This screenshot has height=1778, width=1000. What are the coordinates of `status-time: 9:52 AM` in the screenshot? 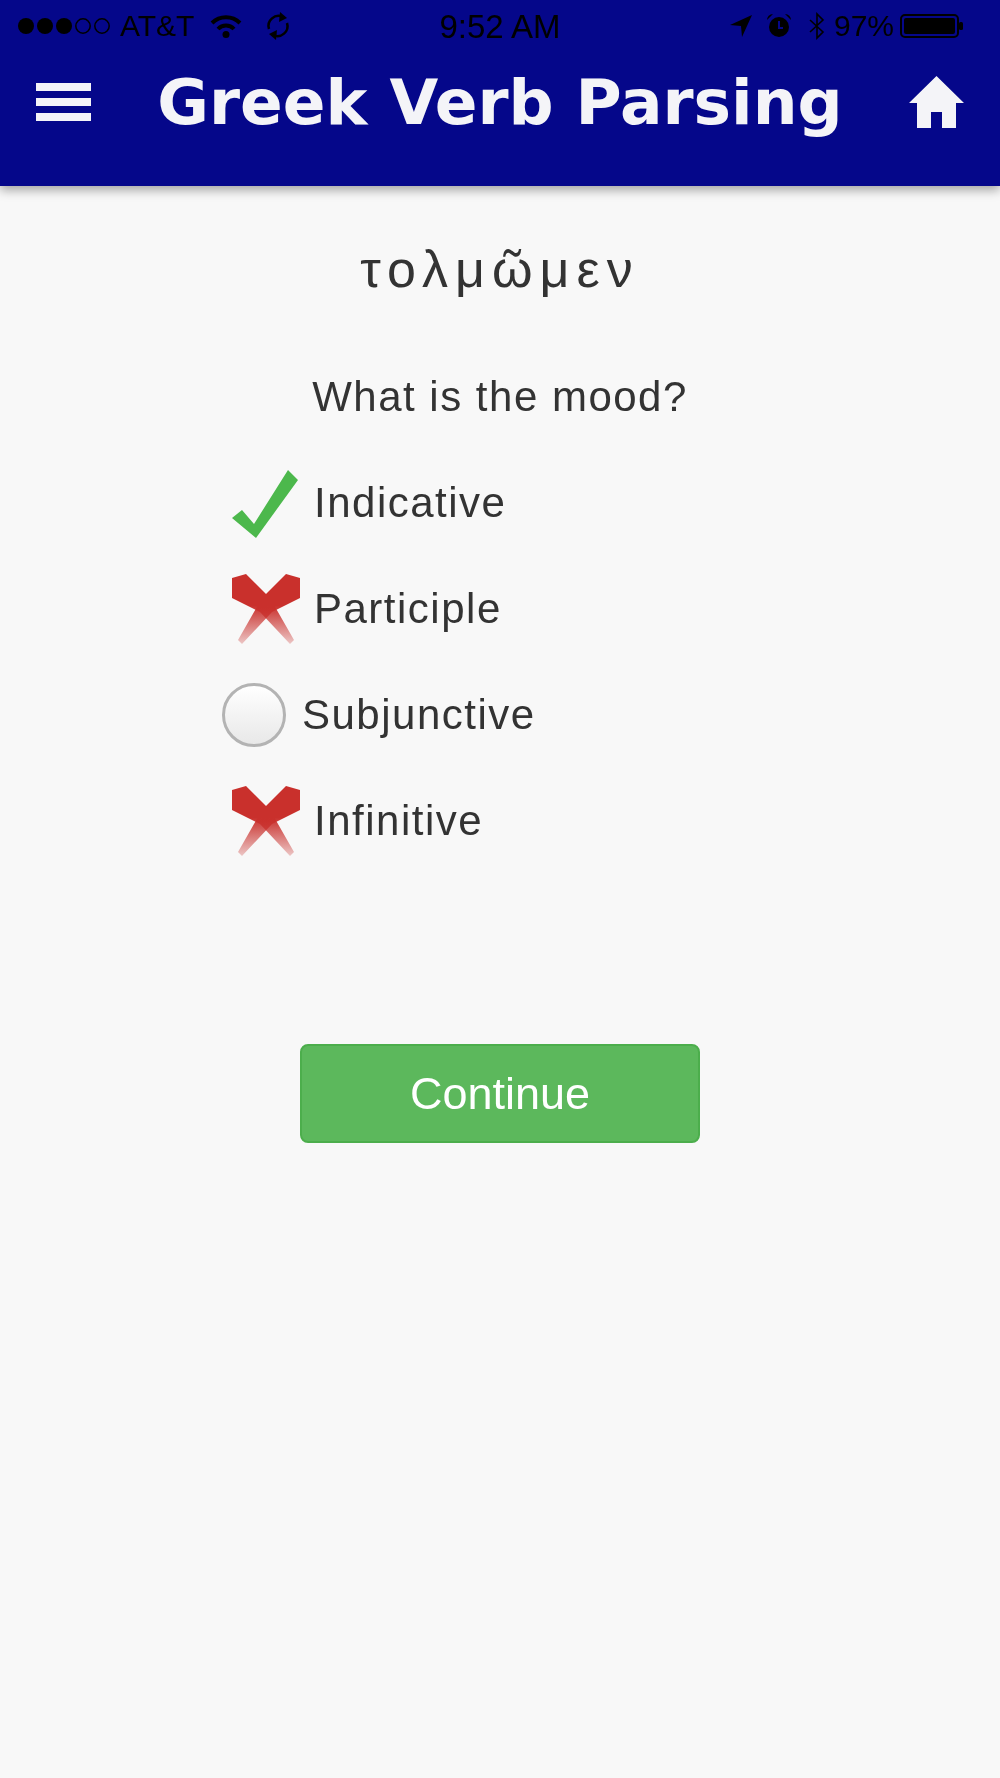 It's located at (500, 26).